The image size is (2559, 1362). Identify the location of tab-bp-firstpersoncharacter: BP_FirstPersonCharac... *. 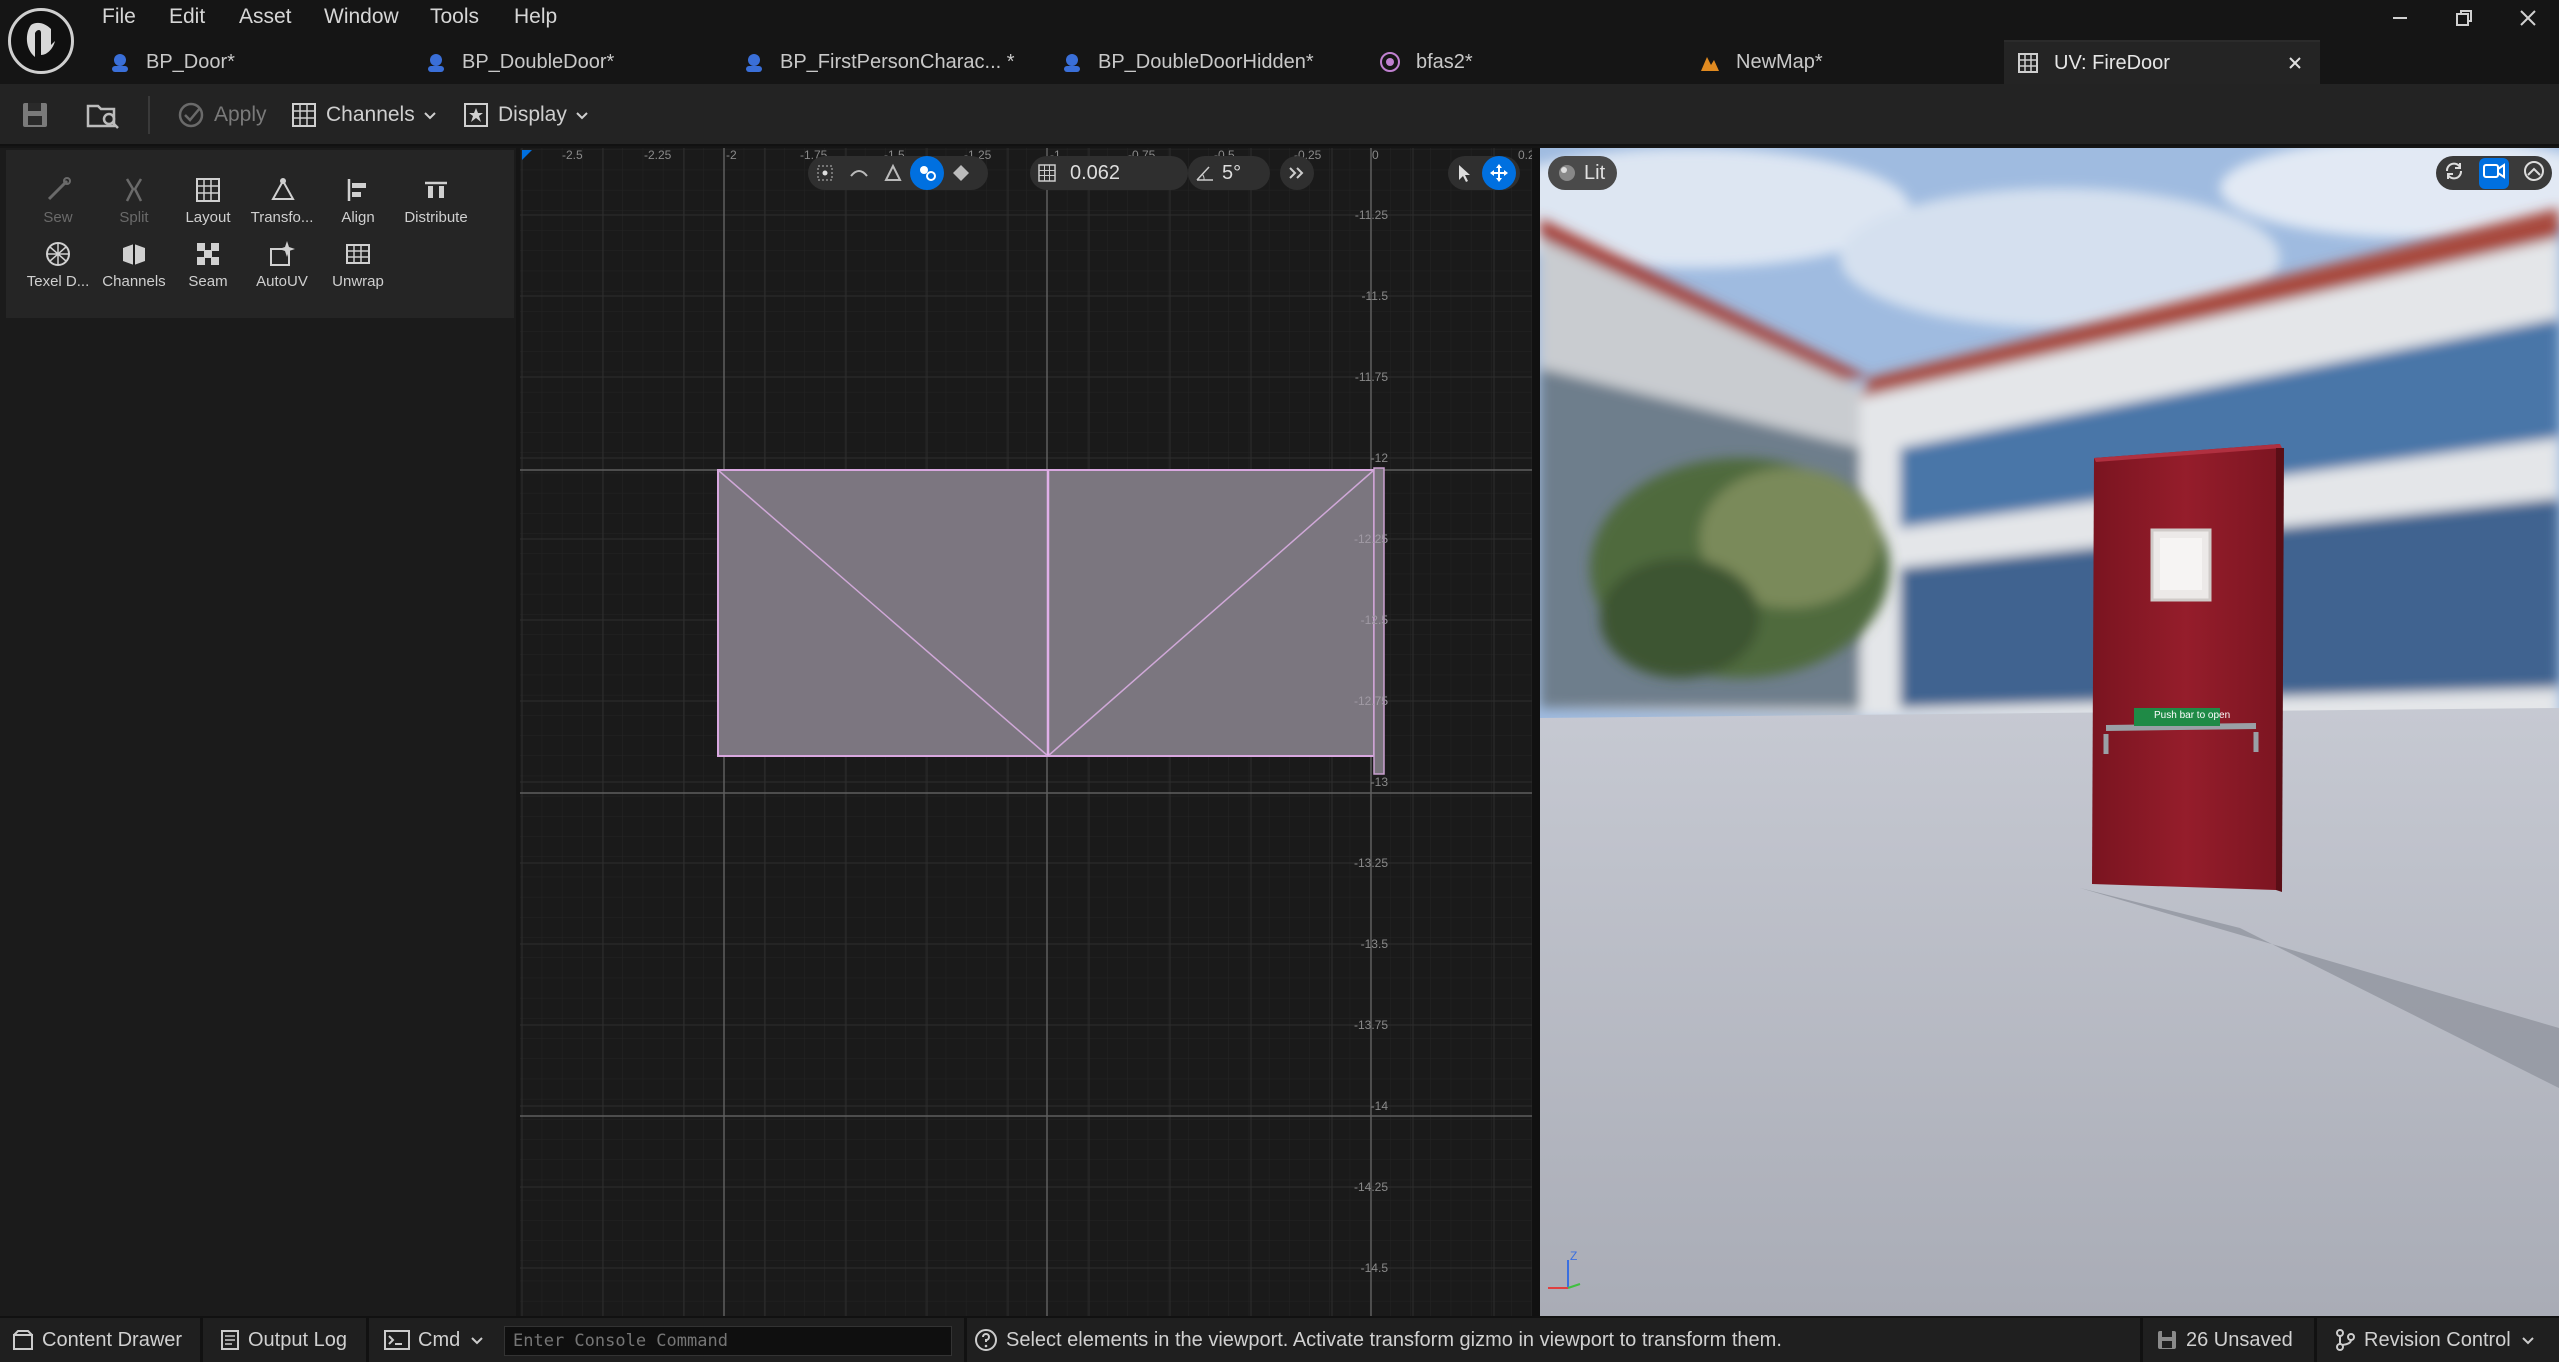
(888, 62).